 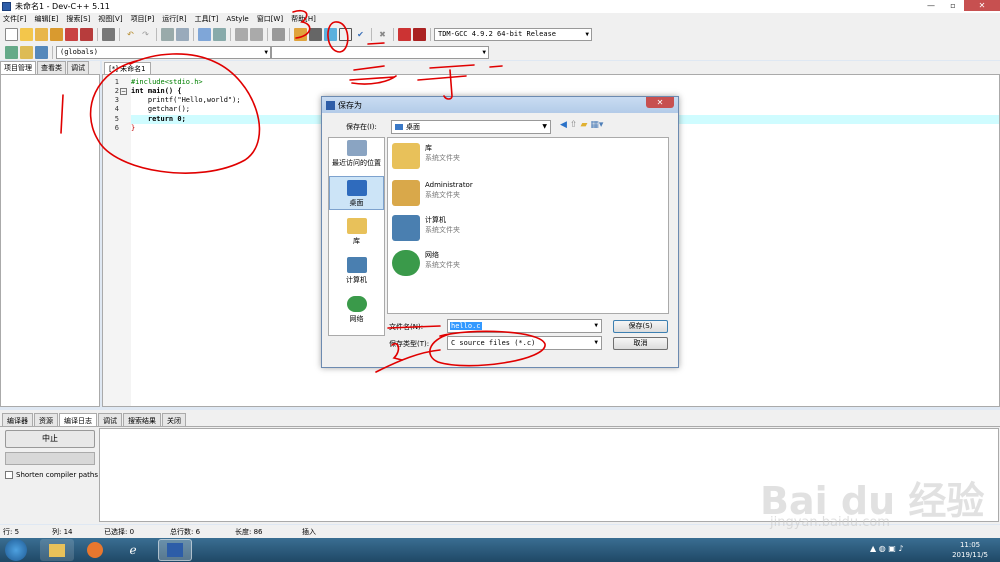 I want to click on tab-resources: 资源, so click(x=46, y=419).